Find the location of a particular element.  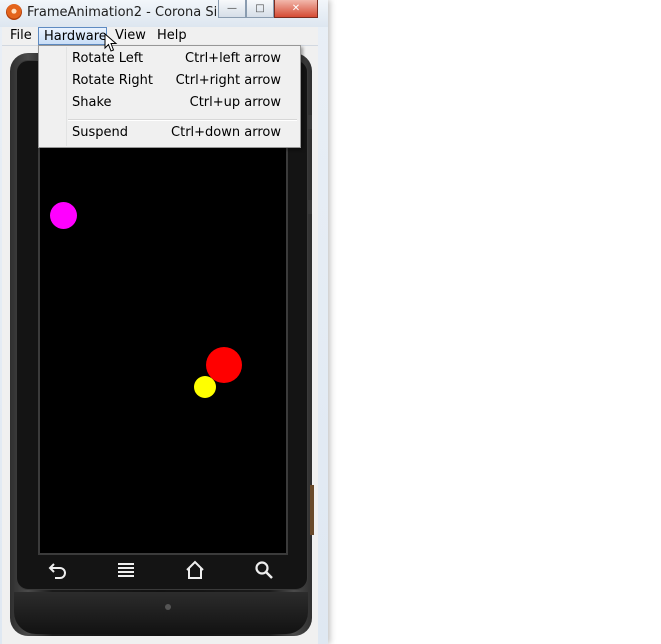

minimize-icon: — is located at coordinates (232, 8).